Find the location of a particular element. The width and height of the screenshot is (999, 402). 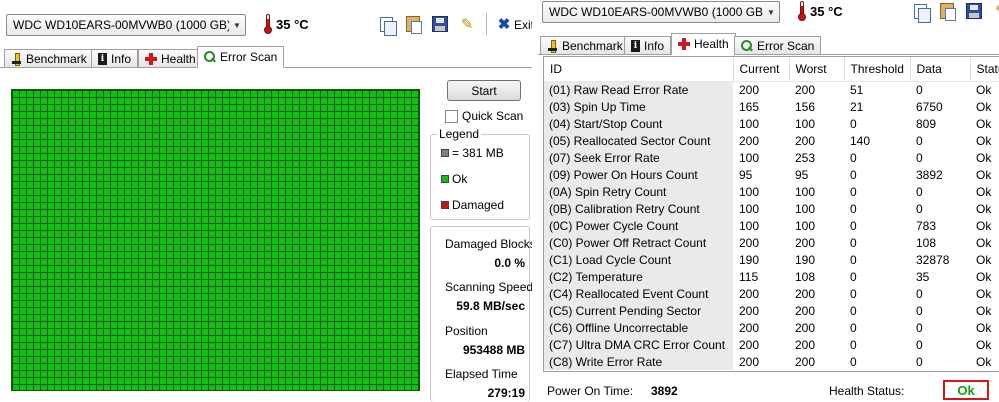

table-row: (C4) Reallocated Event Count 200 200 0 0 Ok is located at coordinates (771, 293).